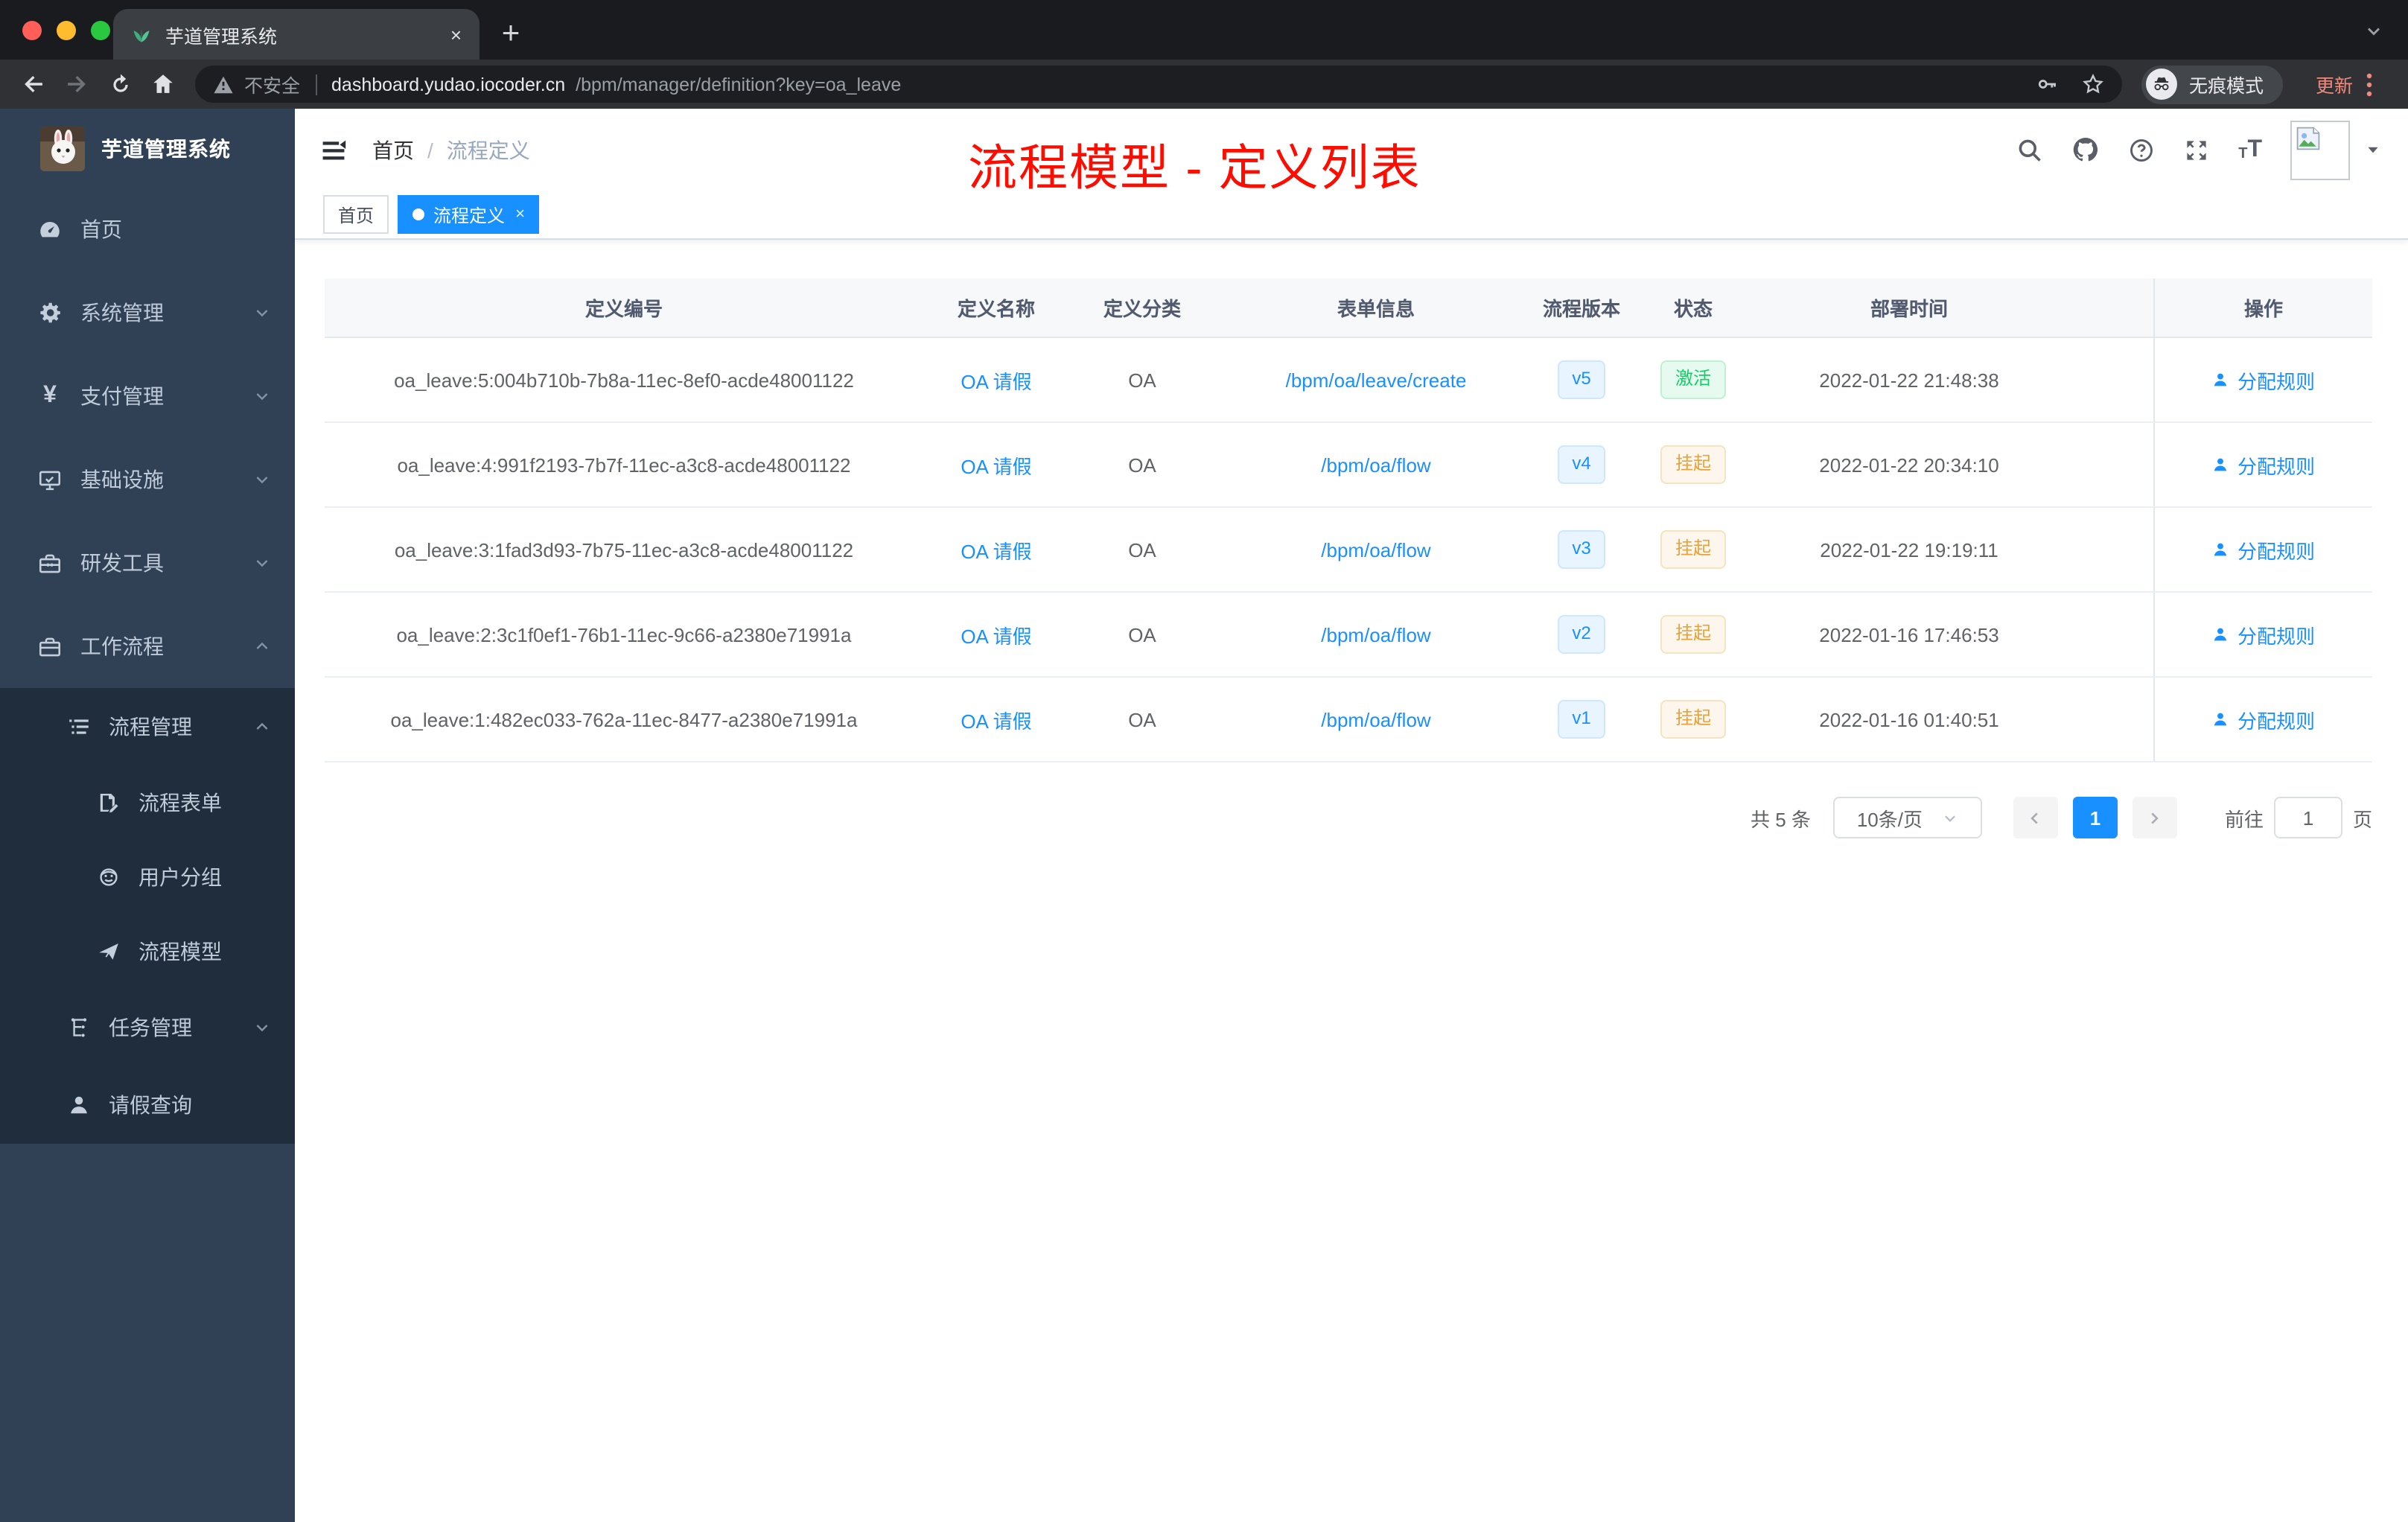  I want to click on hamburger-icon, so click(333, 149).